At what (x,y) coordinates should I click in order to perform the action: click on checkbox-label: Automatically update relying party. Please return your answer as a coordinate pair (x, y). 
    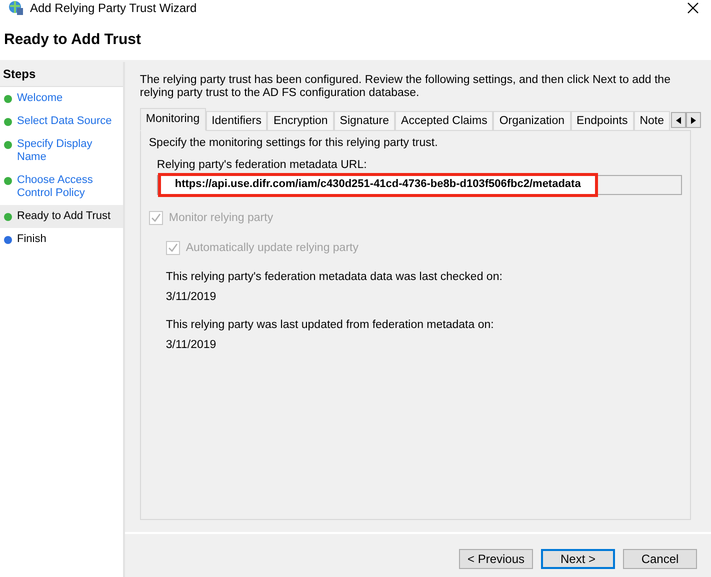
    Looking at the image, I should click on (272, 248).